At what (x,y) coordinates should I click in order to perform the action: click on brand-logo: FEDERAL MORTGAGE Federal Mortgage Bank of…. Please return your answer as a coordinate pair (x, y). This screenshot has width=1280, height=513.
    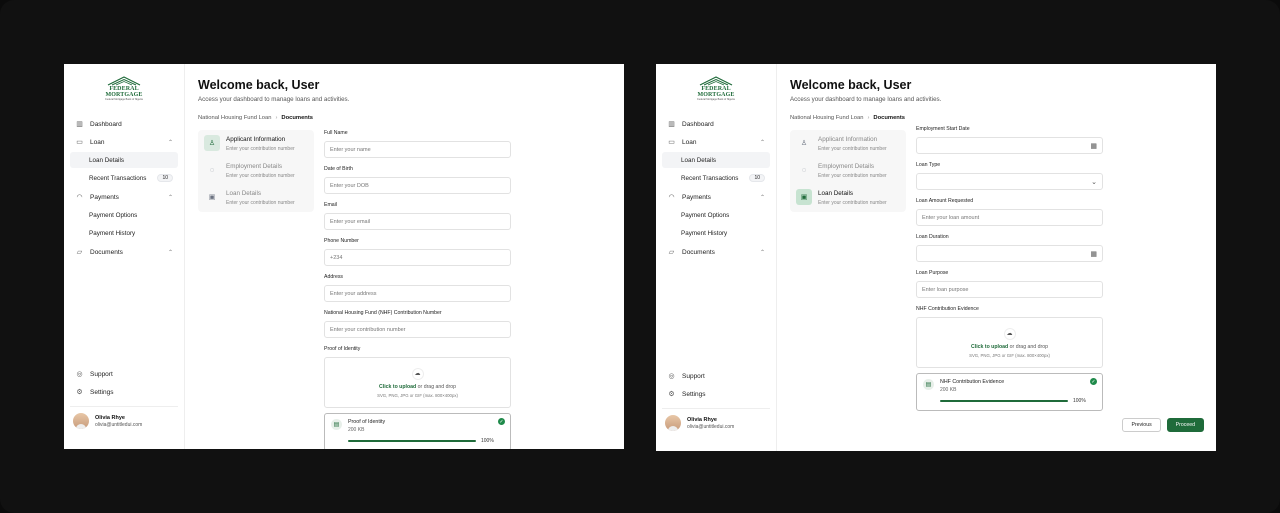
    Looking at the image, I should click on (716, 91).